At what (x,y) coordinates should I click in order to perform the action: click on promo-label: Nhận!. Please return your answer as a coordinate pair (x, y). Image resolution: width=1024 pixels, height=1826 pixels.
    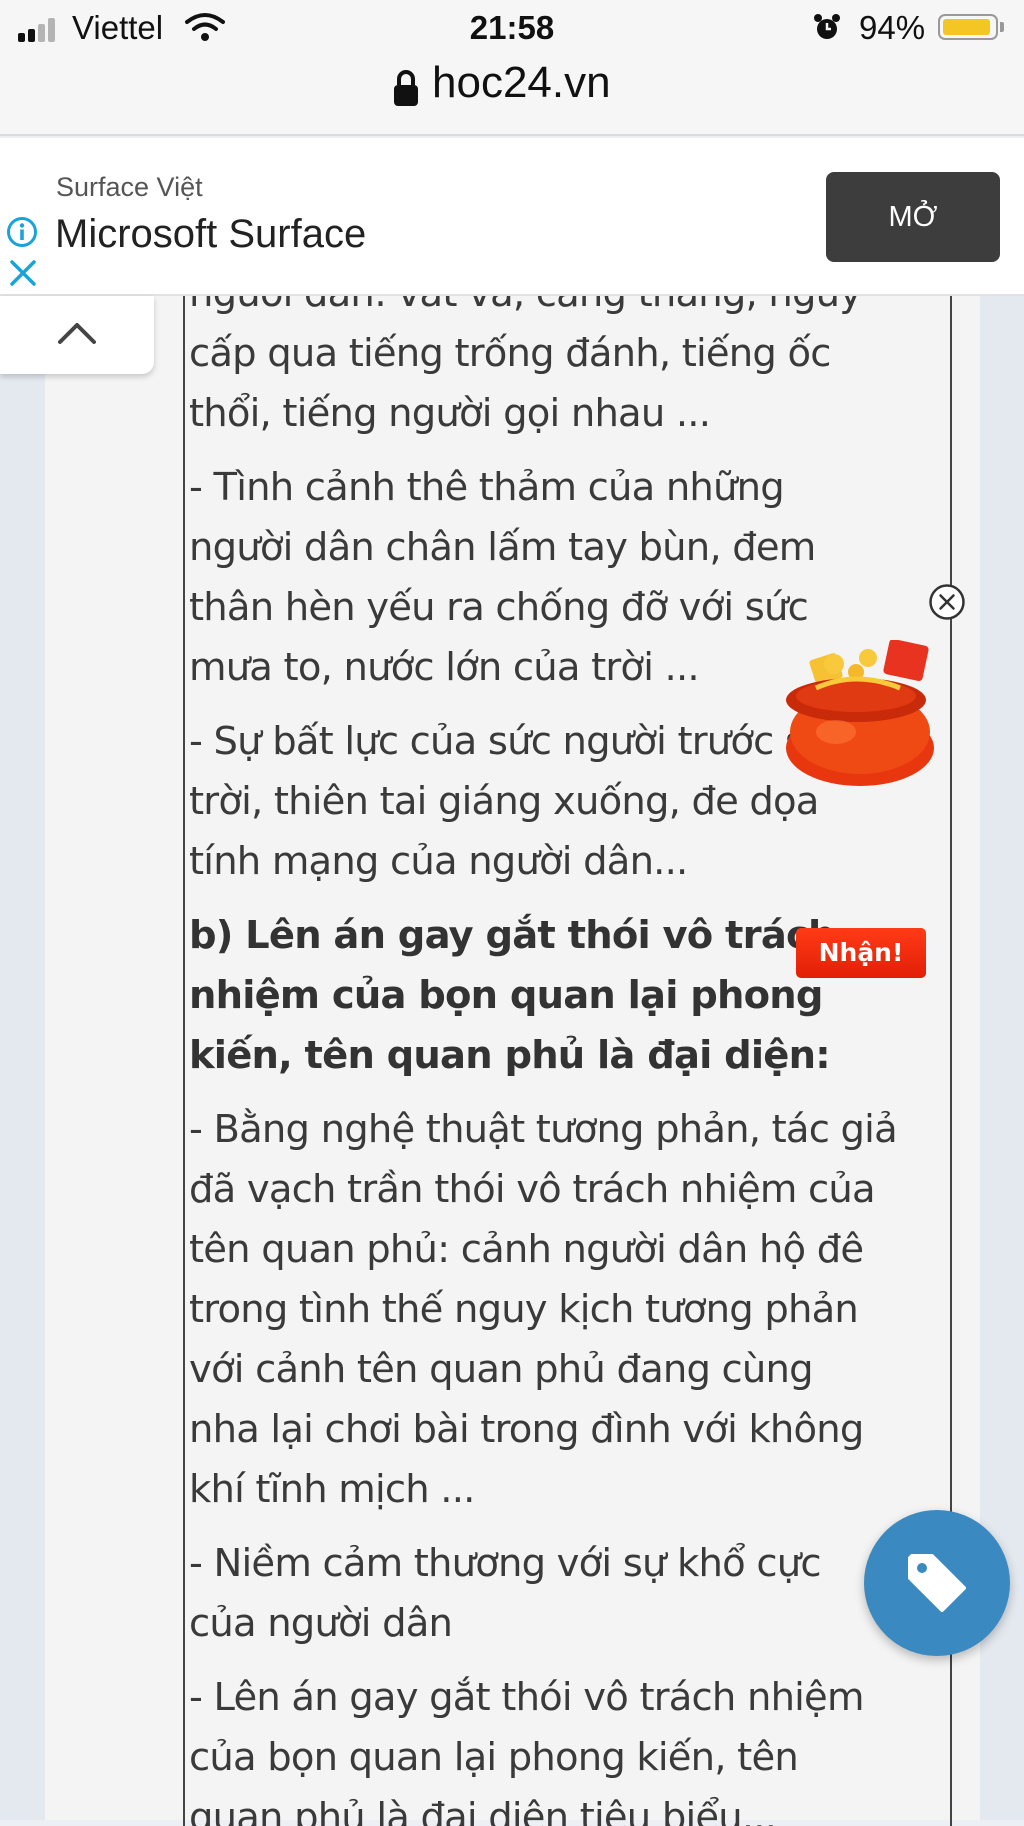
    Looking at the image, I should click on (861, 953).